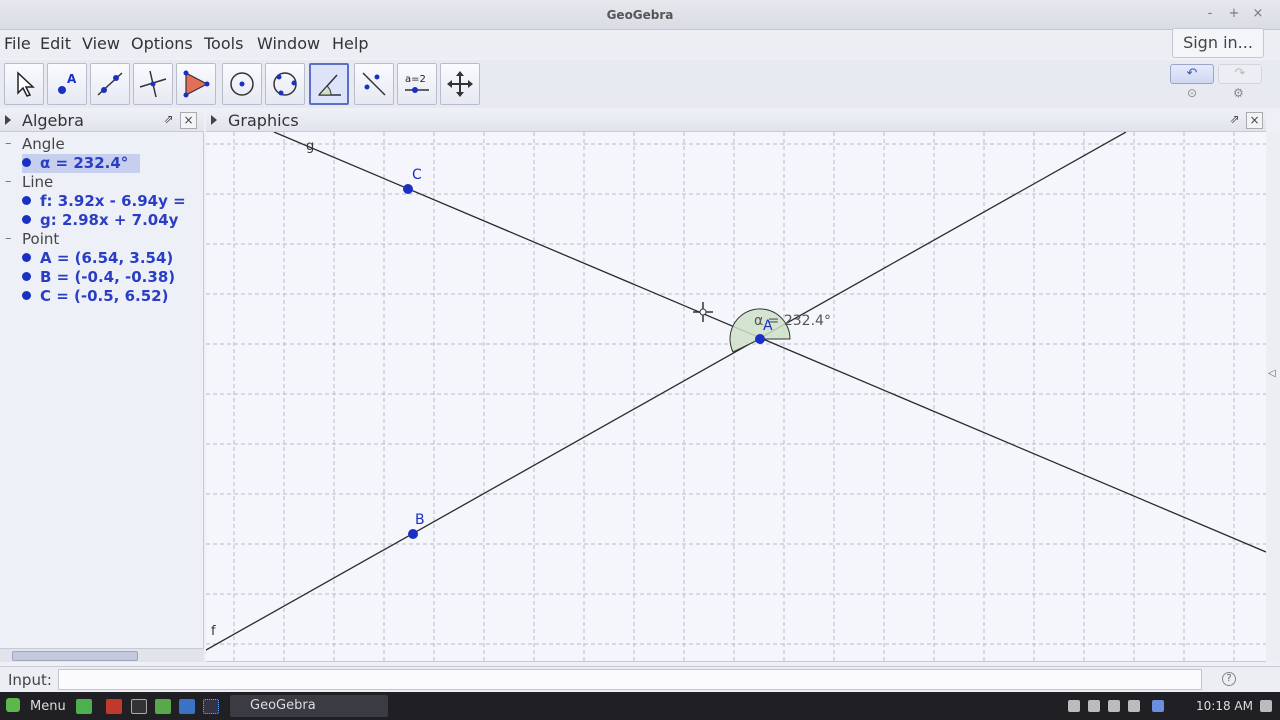 This screenshot has height=720, width=1280. I want to click on maximize-button: +, so click(1234, 13).